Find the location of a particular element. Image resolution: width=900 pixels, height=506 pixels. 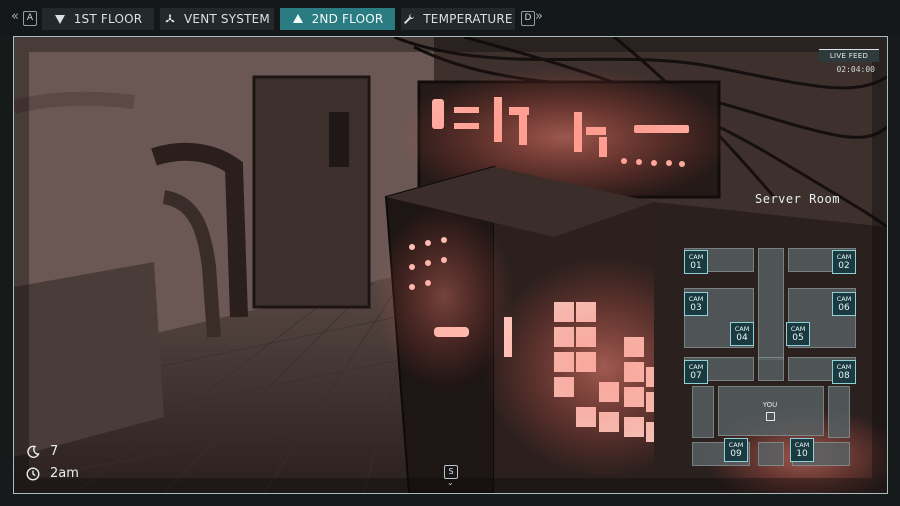

tab-2nd-floor: 2ND FLOOR is located at coordinates (337, 19).